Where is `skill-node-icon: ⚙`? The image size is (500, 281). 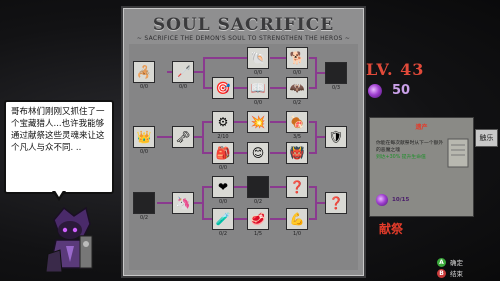 skill-node-icon: ⚙ is located at coordinates (223, 122).